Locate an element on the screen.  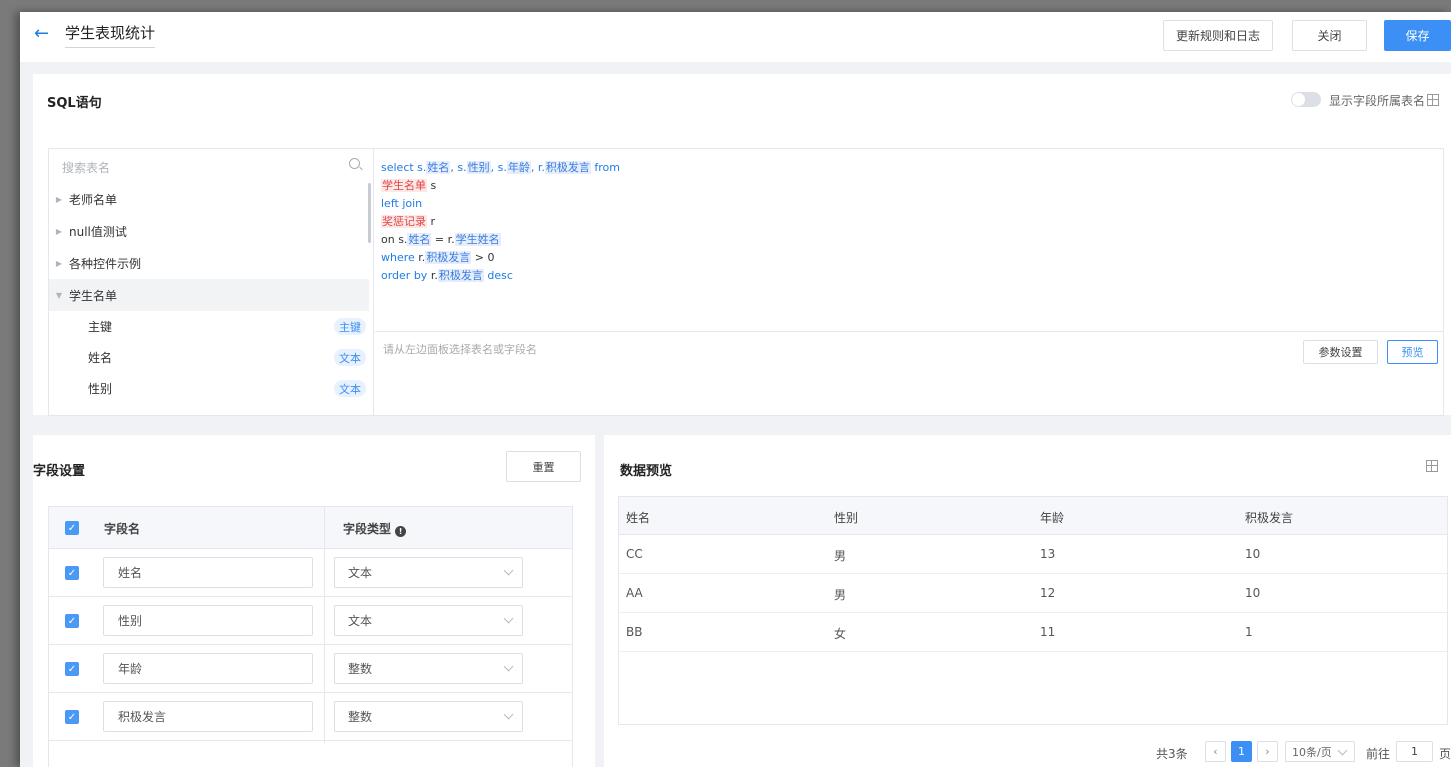
close-button: 关闭 is located at coordinates (1329, 35).